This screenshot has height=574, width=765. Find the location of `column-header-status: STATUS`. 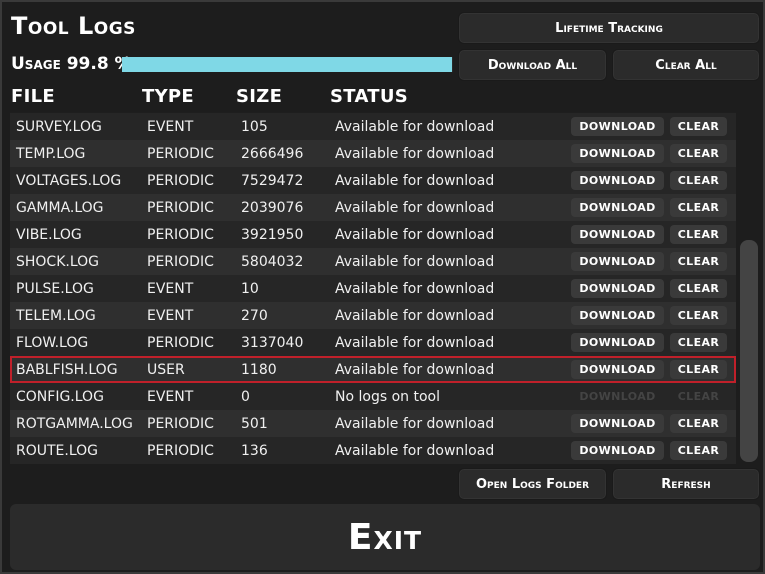

column-header-status: STATUS is located at coordinates (369, 96).